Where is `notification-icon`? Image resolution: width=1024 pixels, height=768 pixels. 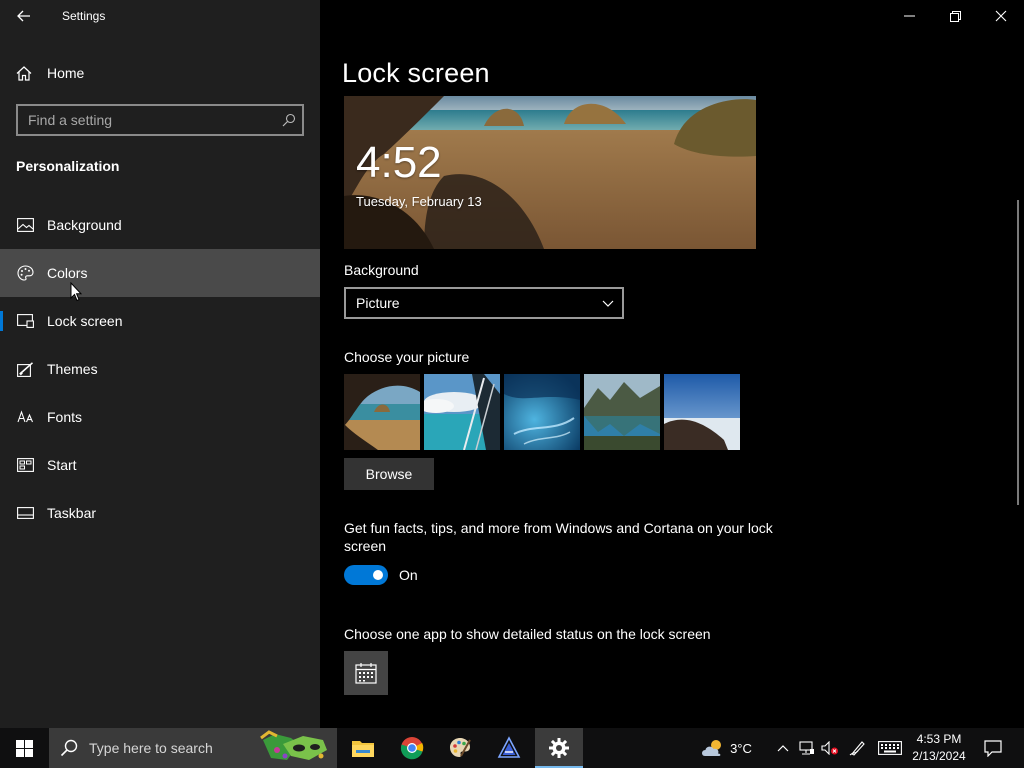 notification-icon is located at coordinates (993, 748).